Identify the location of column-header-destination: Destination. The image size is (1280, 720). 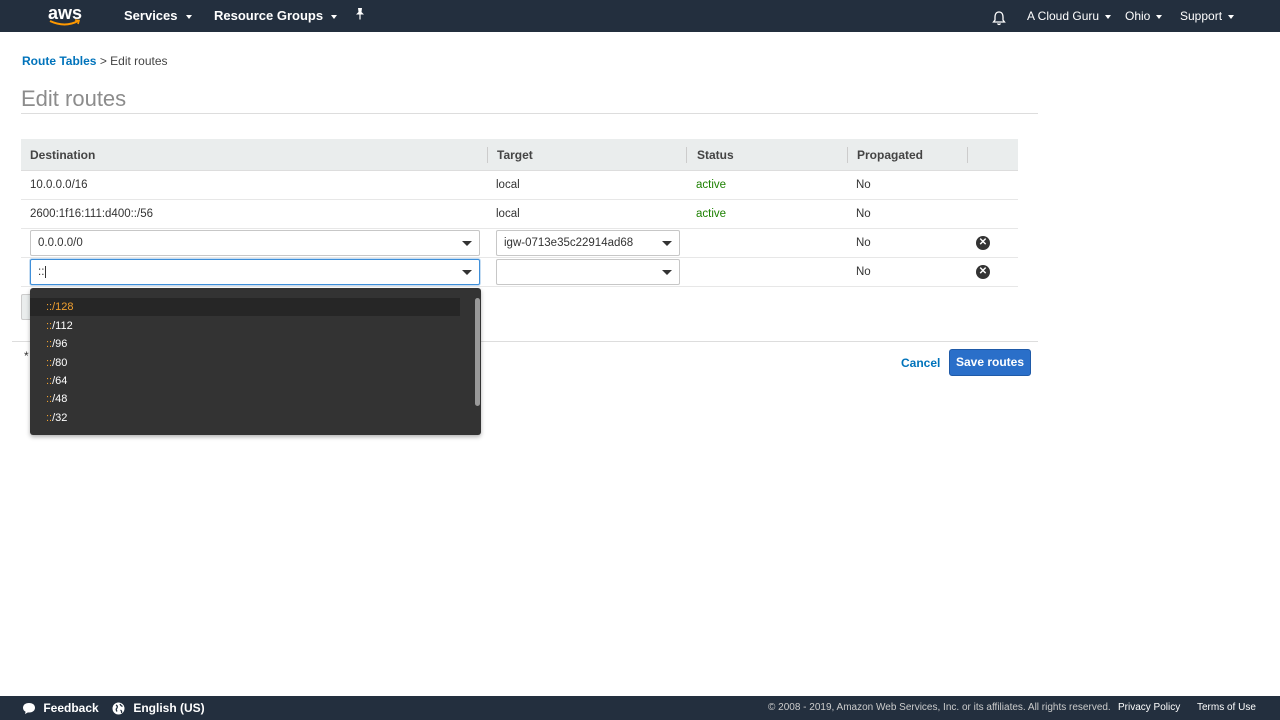
(63, 155).